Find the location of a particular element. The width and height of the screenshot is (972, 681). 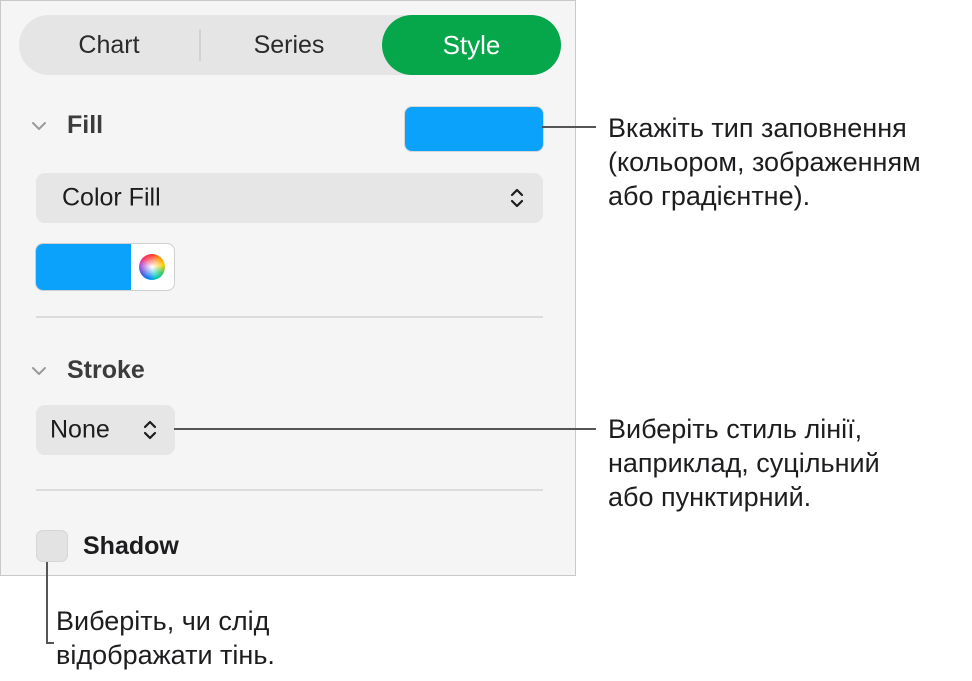

stroke-section-header: Stroke is located at coordinates (87, 370).